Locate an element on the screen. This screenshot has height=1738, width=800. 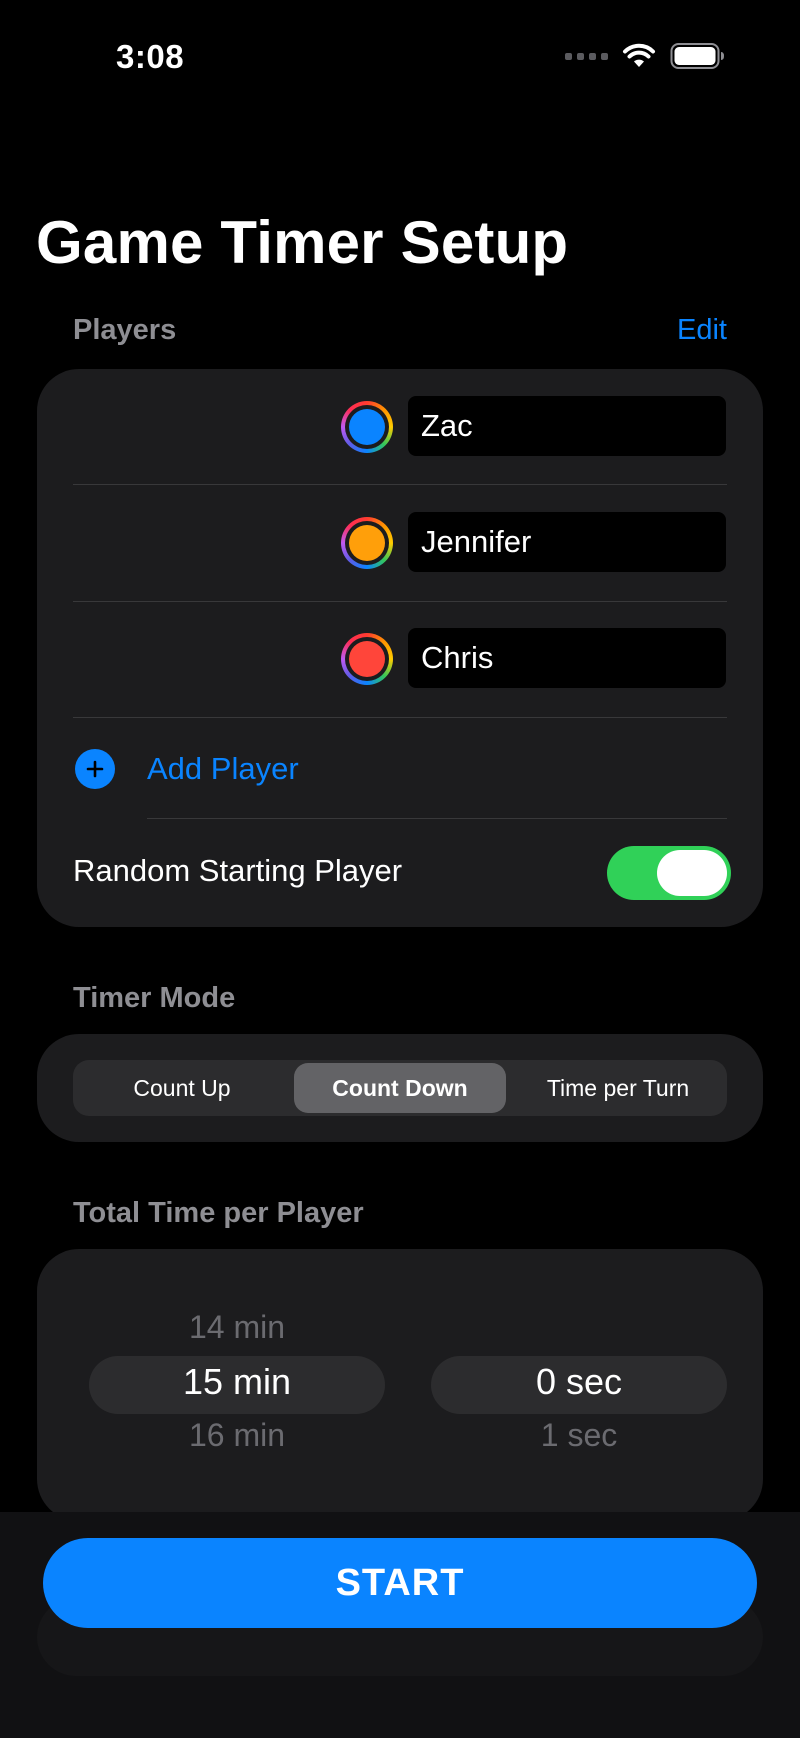
status-time: 3:08 is located at coordinates (150, 56).